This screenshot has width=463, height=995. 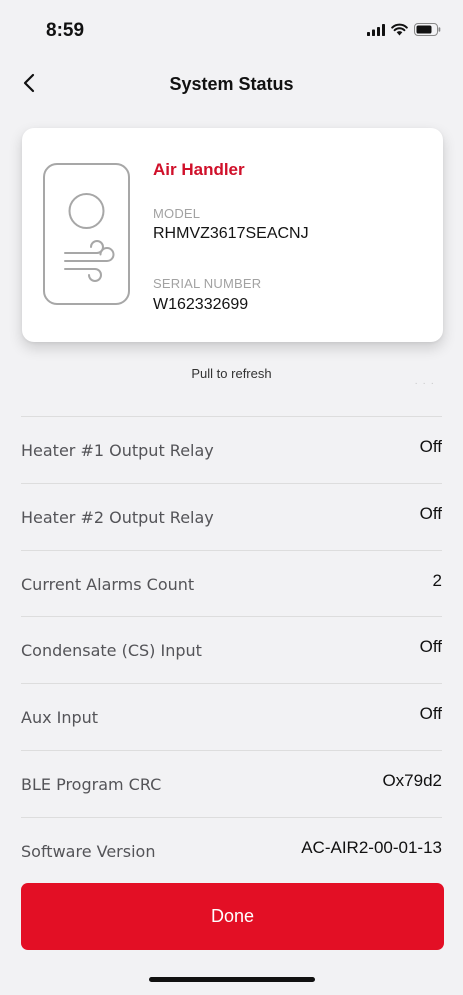 I want to click on model-value: RHMVZ3617SEACNJ, so click(x=231, y=233).